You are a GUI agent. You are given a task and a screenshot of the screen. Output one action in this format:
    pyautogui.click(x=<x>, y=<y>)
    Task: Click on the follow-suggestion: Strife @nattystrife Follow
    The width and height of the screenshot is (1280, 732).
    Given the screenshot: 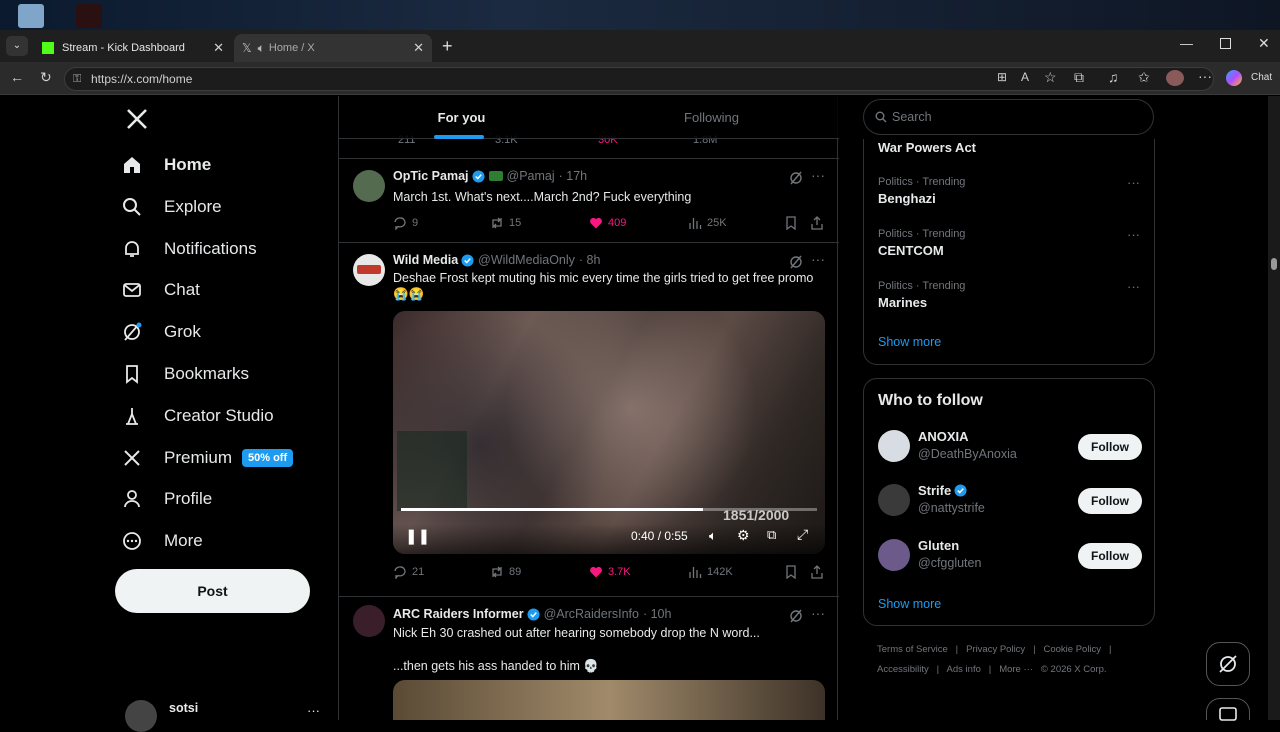 What is the action you would take?
    pyautogui.click(x=1010, y=503)
    